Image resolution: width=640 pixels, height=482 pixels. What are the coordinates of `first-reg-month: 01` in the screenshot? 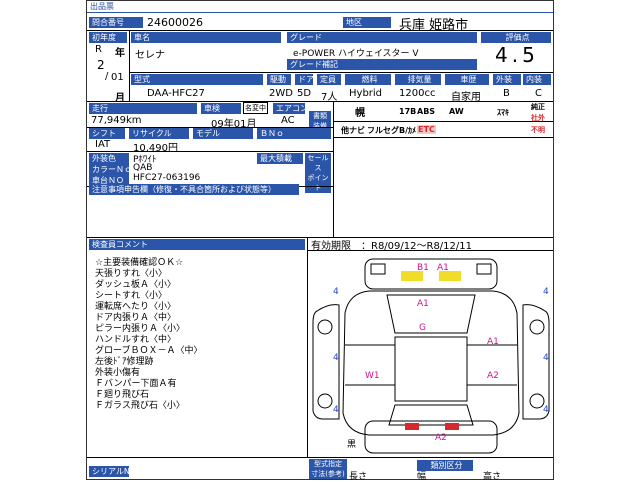 It's located at (117, 77).